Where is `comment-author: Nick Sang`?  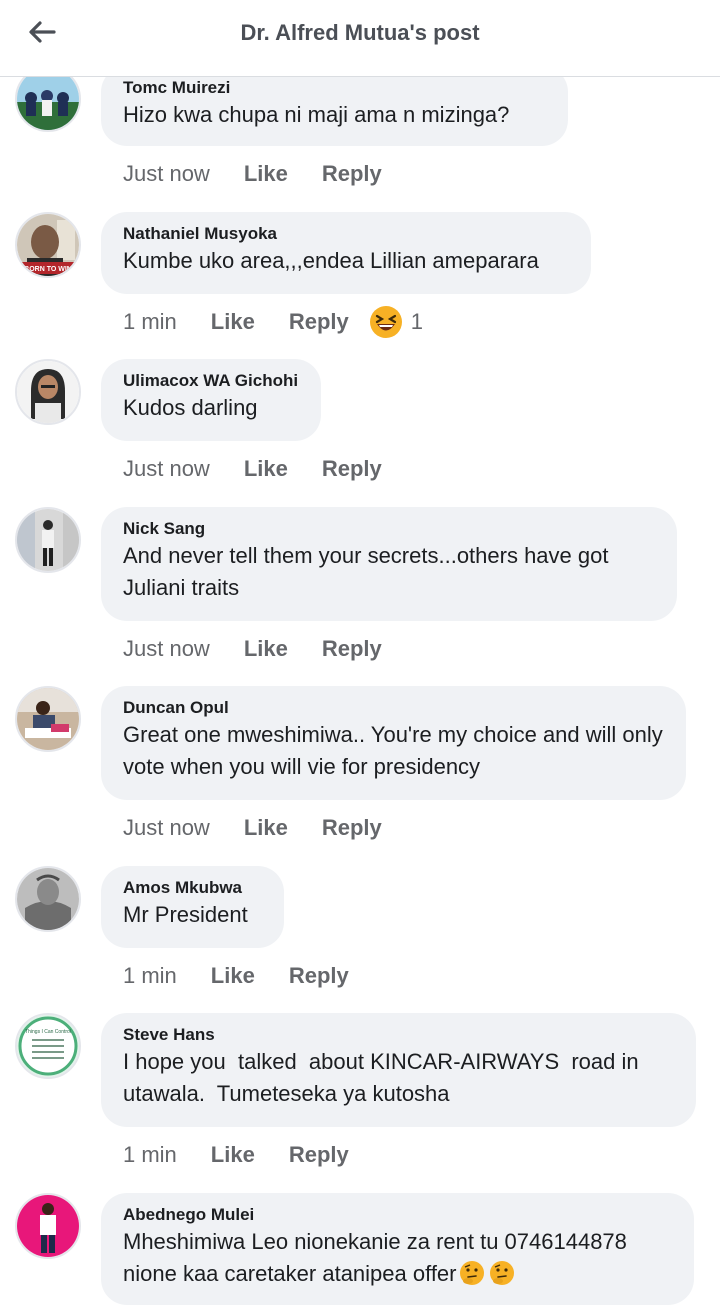
comment-author: Nick Sang is located at coordinates (389, 529).